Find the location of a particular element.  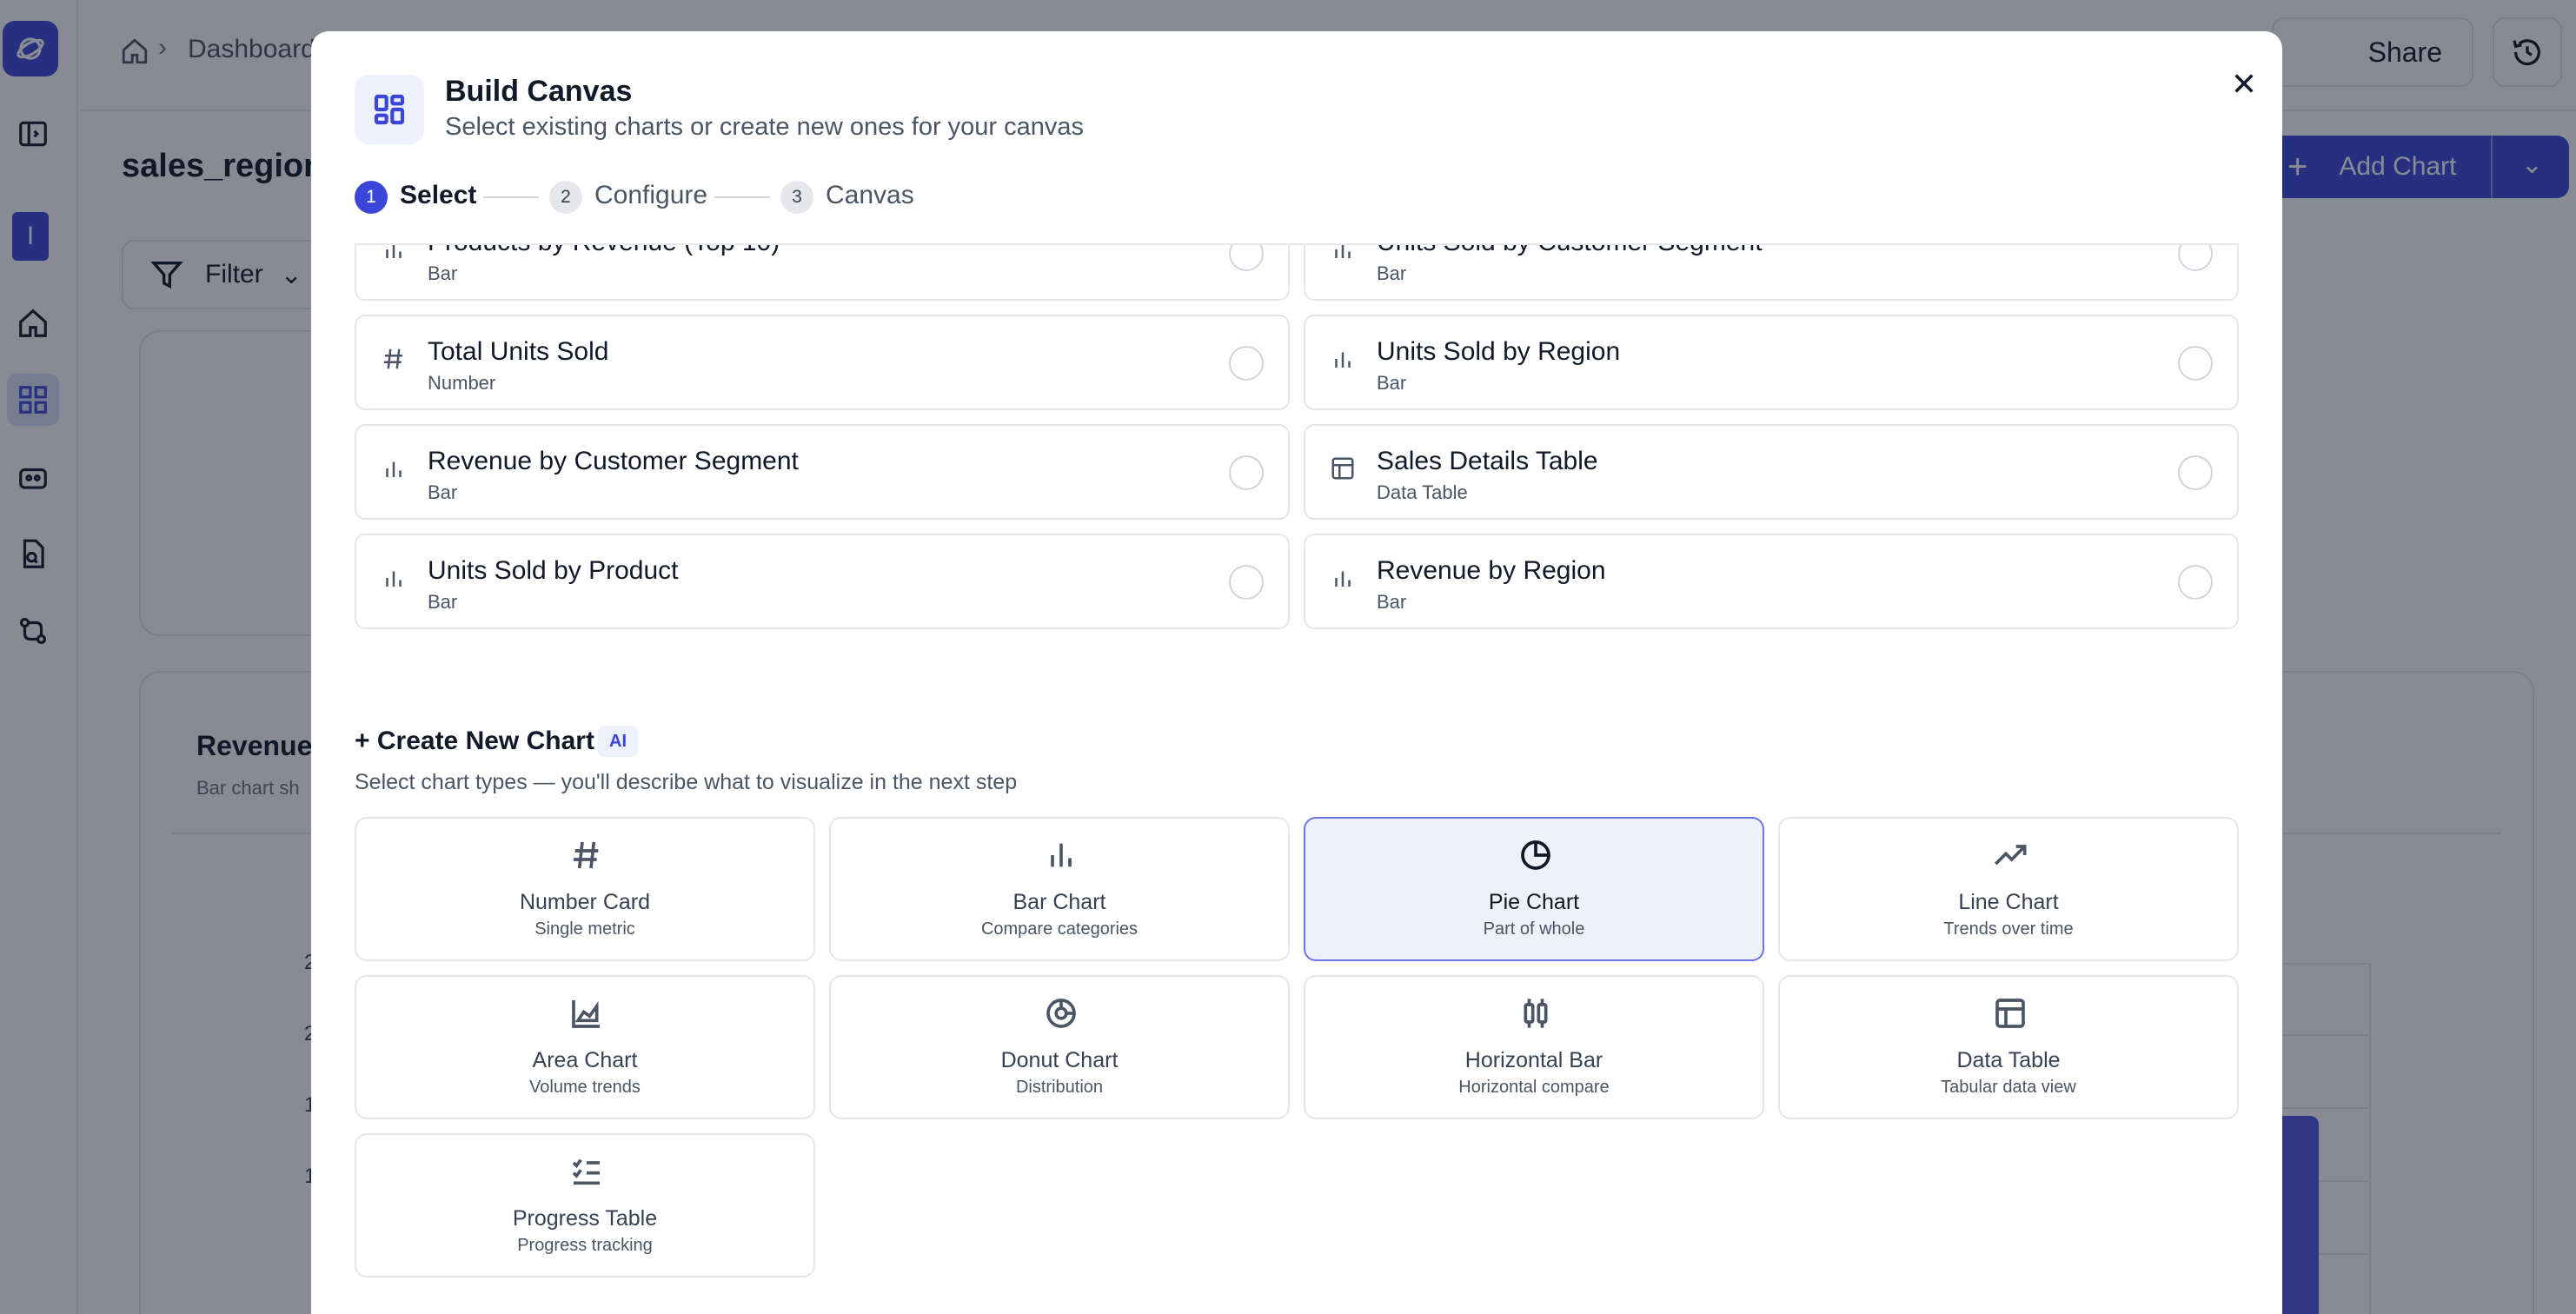

chart-type-desc: Single metric is located at coordinates (584, 929).